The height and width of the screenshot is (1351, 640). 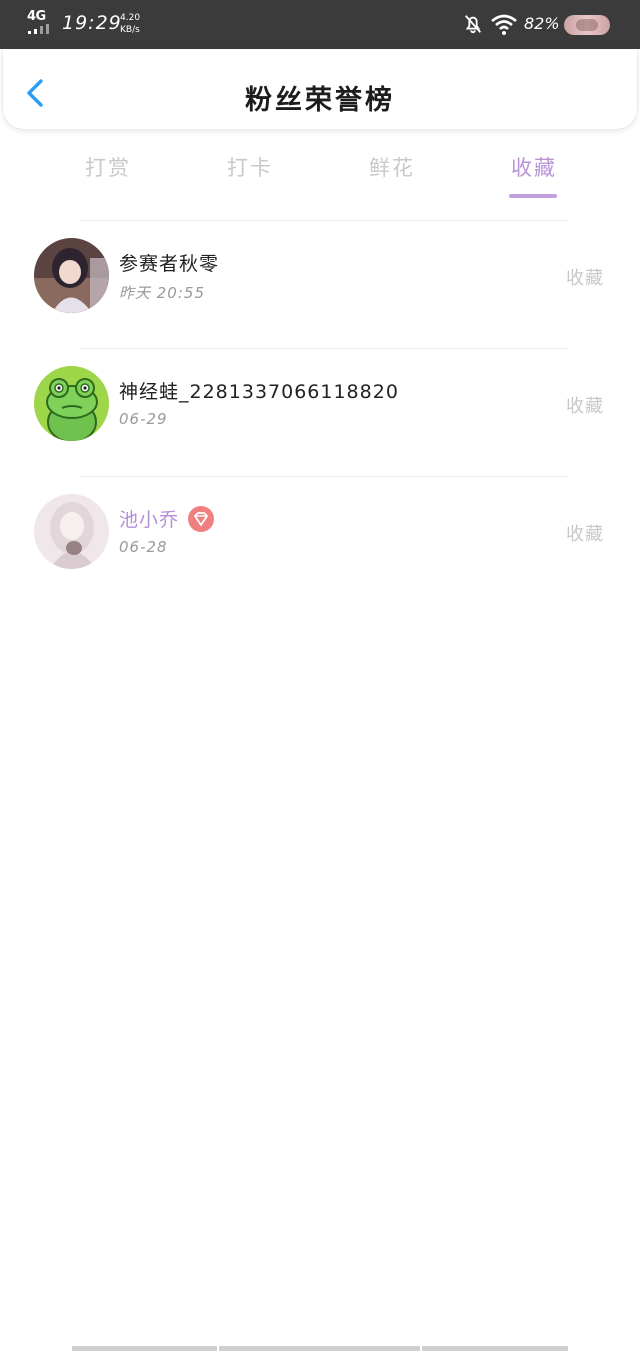 What do you see at coordinates (320, 24) in the screenshot?
I see `status-bar: 4G 19:29 4.20 KB/s 82%` at bounding box center [320, 24].